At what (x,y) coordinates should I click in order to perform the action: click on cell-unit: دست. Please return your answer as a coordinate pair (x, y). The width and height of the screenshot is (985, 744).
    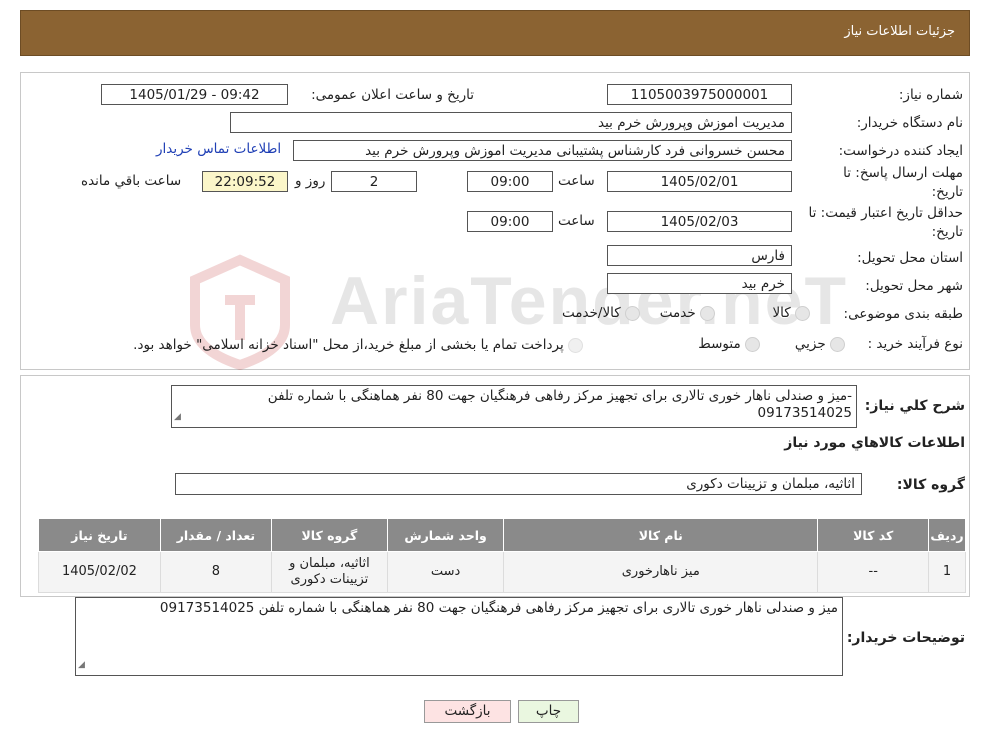
    Looking at the image, I should click on (445, 572).